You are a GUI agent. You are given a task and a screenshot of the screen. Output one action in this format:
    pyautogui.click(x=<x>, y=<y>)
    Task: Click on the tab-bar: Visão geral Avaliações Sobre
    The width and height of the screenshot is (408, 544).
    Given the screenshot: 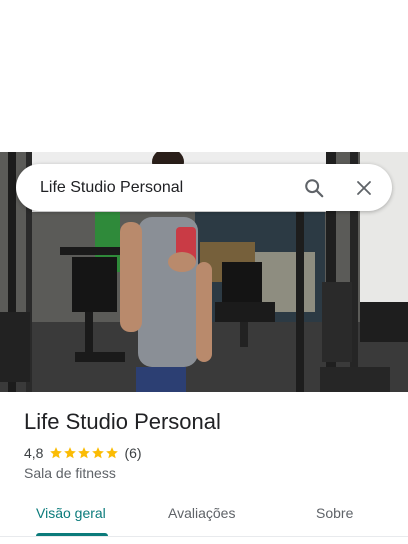 What is the action you would take?
    pyautogui.click(x=204, y=521)
    